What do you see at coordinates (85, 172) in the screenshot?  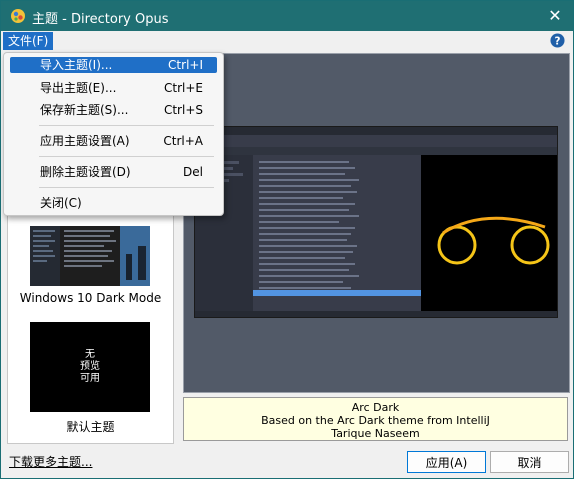 I see `menu-item-label: 删除主题设置(D)` at bounding box center [85, 172].